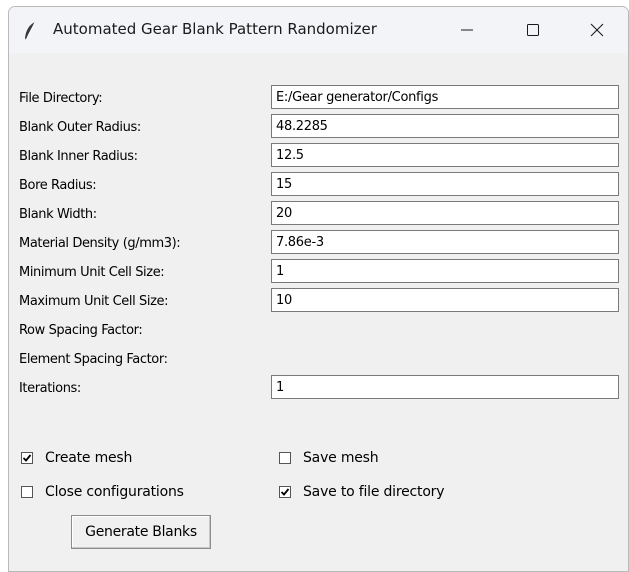 This screenshot has height=572, width=629. I want to click on minimize-icon, so click(467, 30).